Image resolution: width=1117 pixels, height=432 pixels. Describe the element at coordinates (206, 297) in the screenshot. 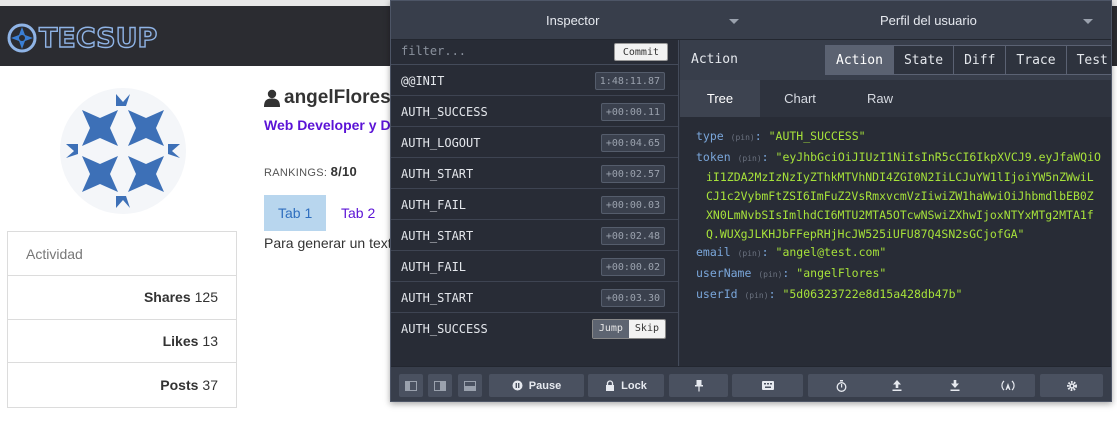

I see `stat-value: 125` at that location.